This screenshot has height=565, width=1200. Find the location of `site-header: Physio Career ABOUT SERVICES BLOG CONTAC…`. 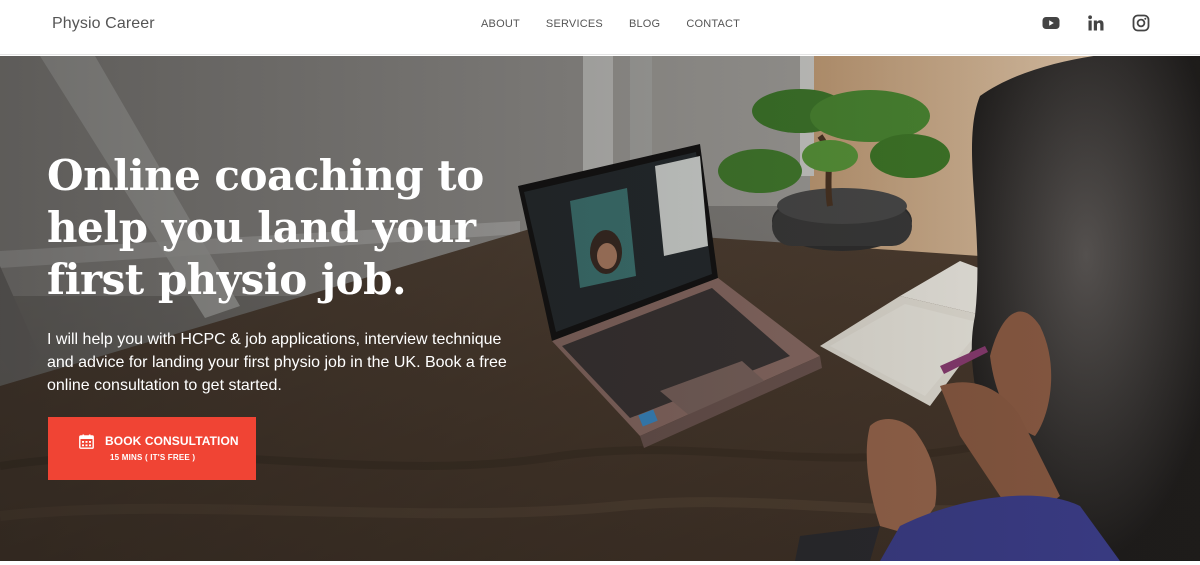

site-header: Physio Career ABOUT SERVICES BLOG CONTAC… is located at coordinates (600, 27).